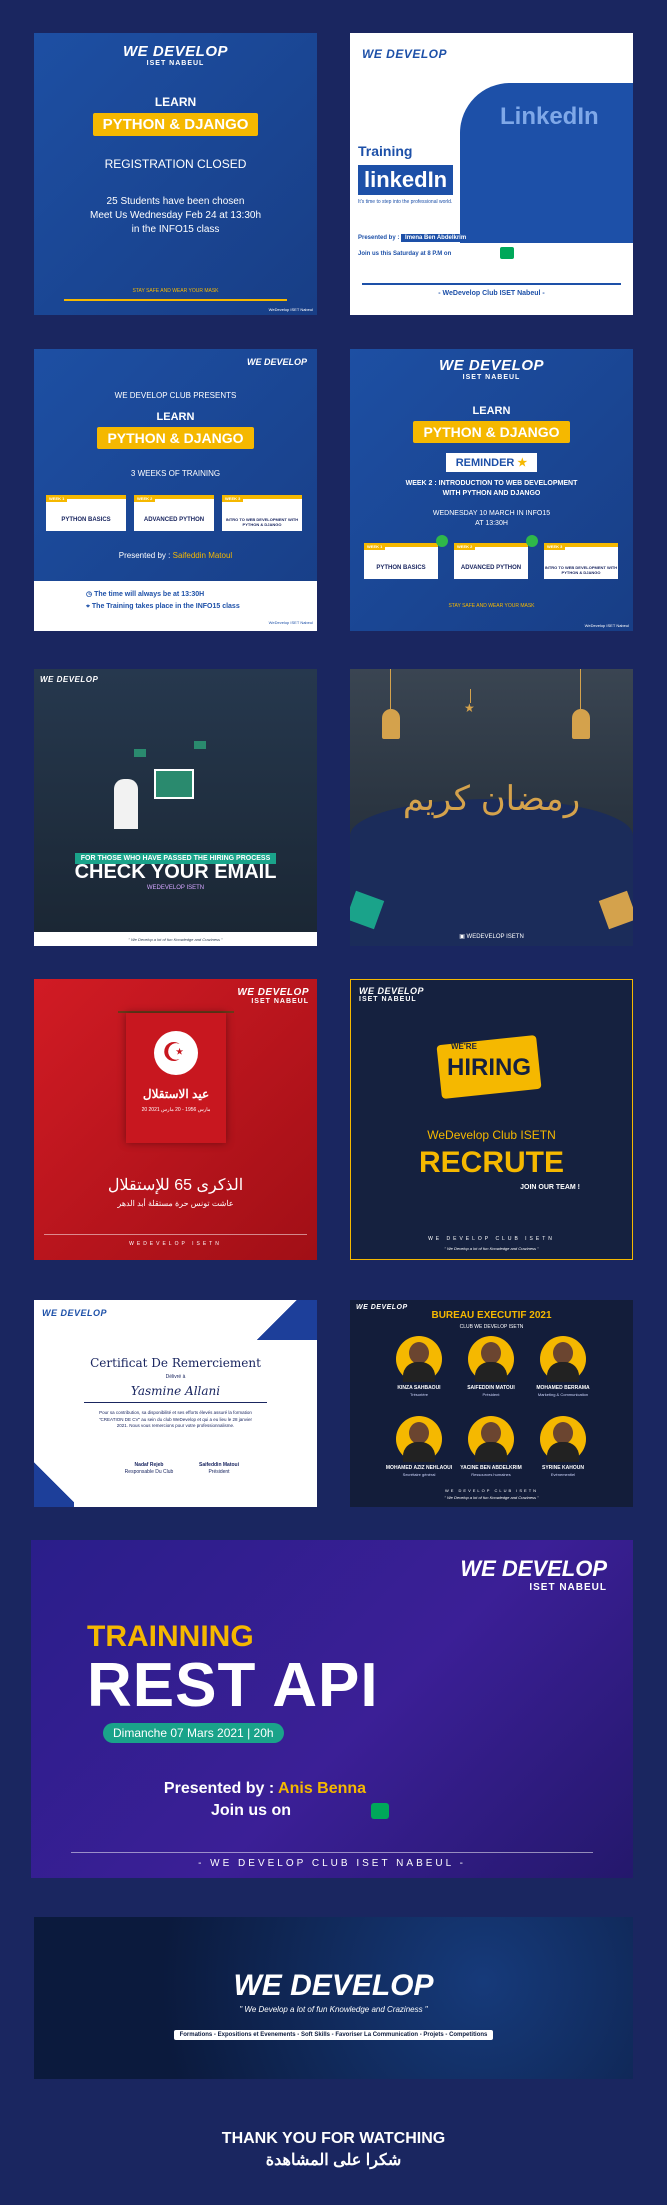  I want to click on recipient-name: Yasmine Allani, so click(175, 1391).